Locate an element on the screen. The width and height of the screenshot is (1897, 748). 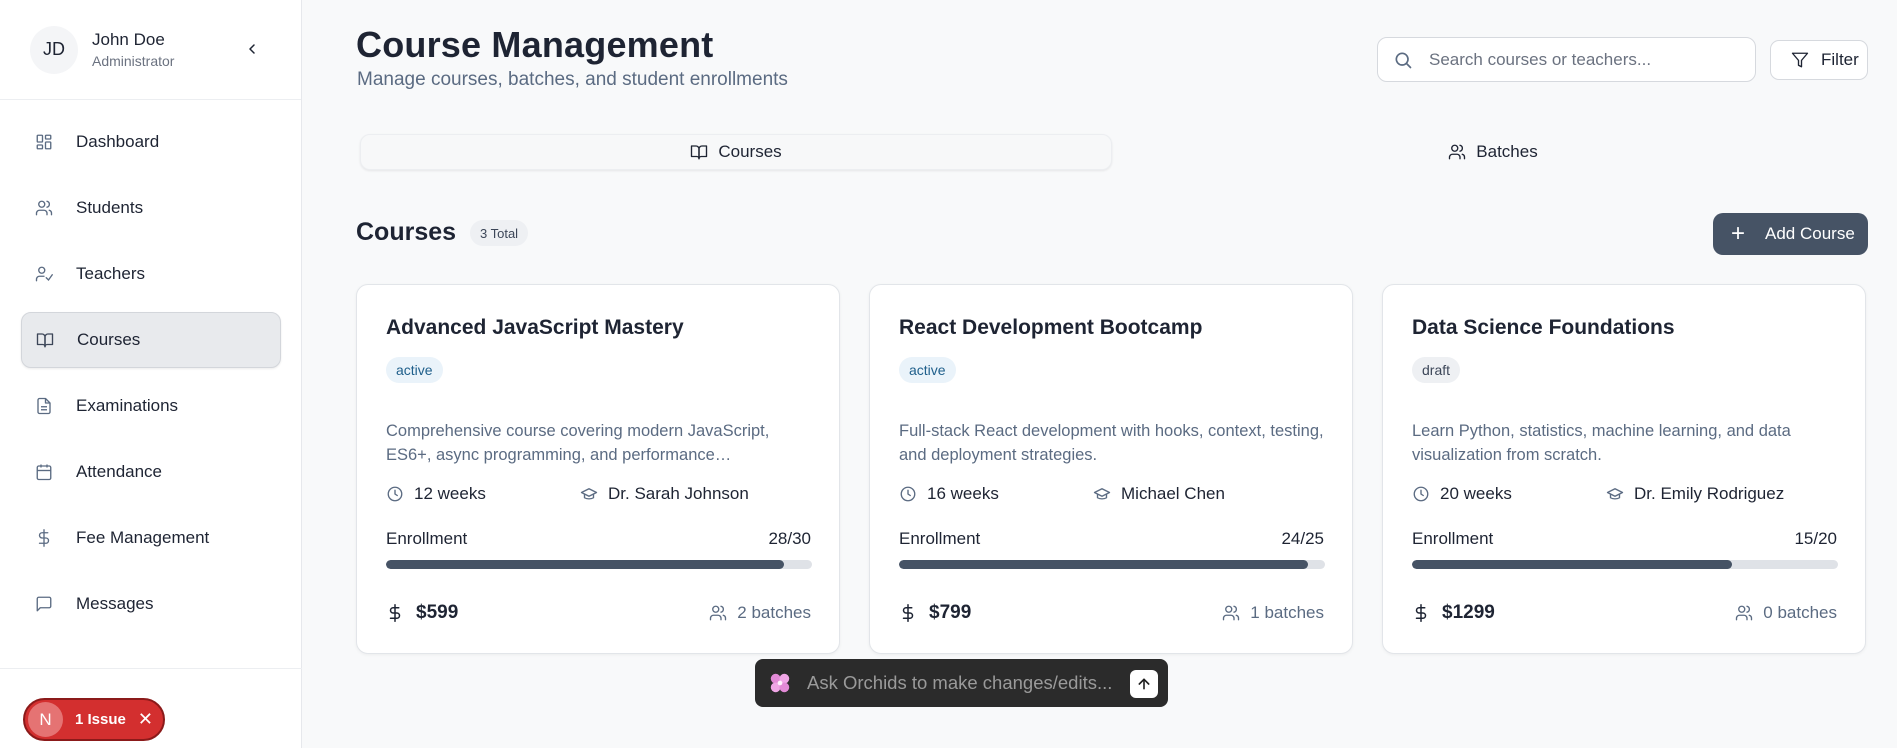
duration: 20 weeks is located at coordinates (1462, 494).